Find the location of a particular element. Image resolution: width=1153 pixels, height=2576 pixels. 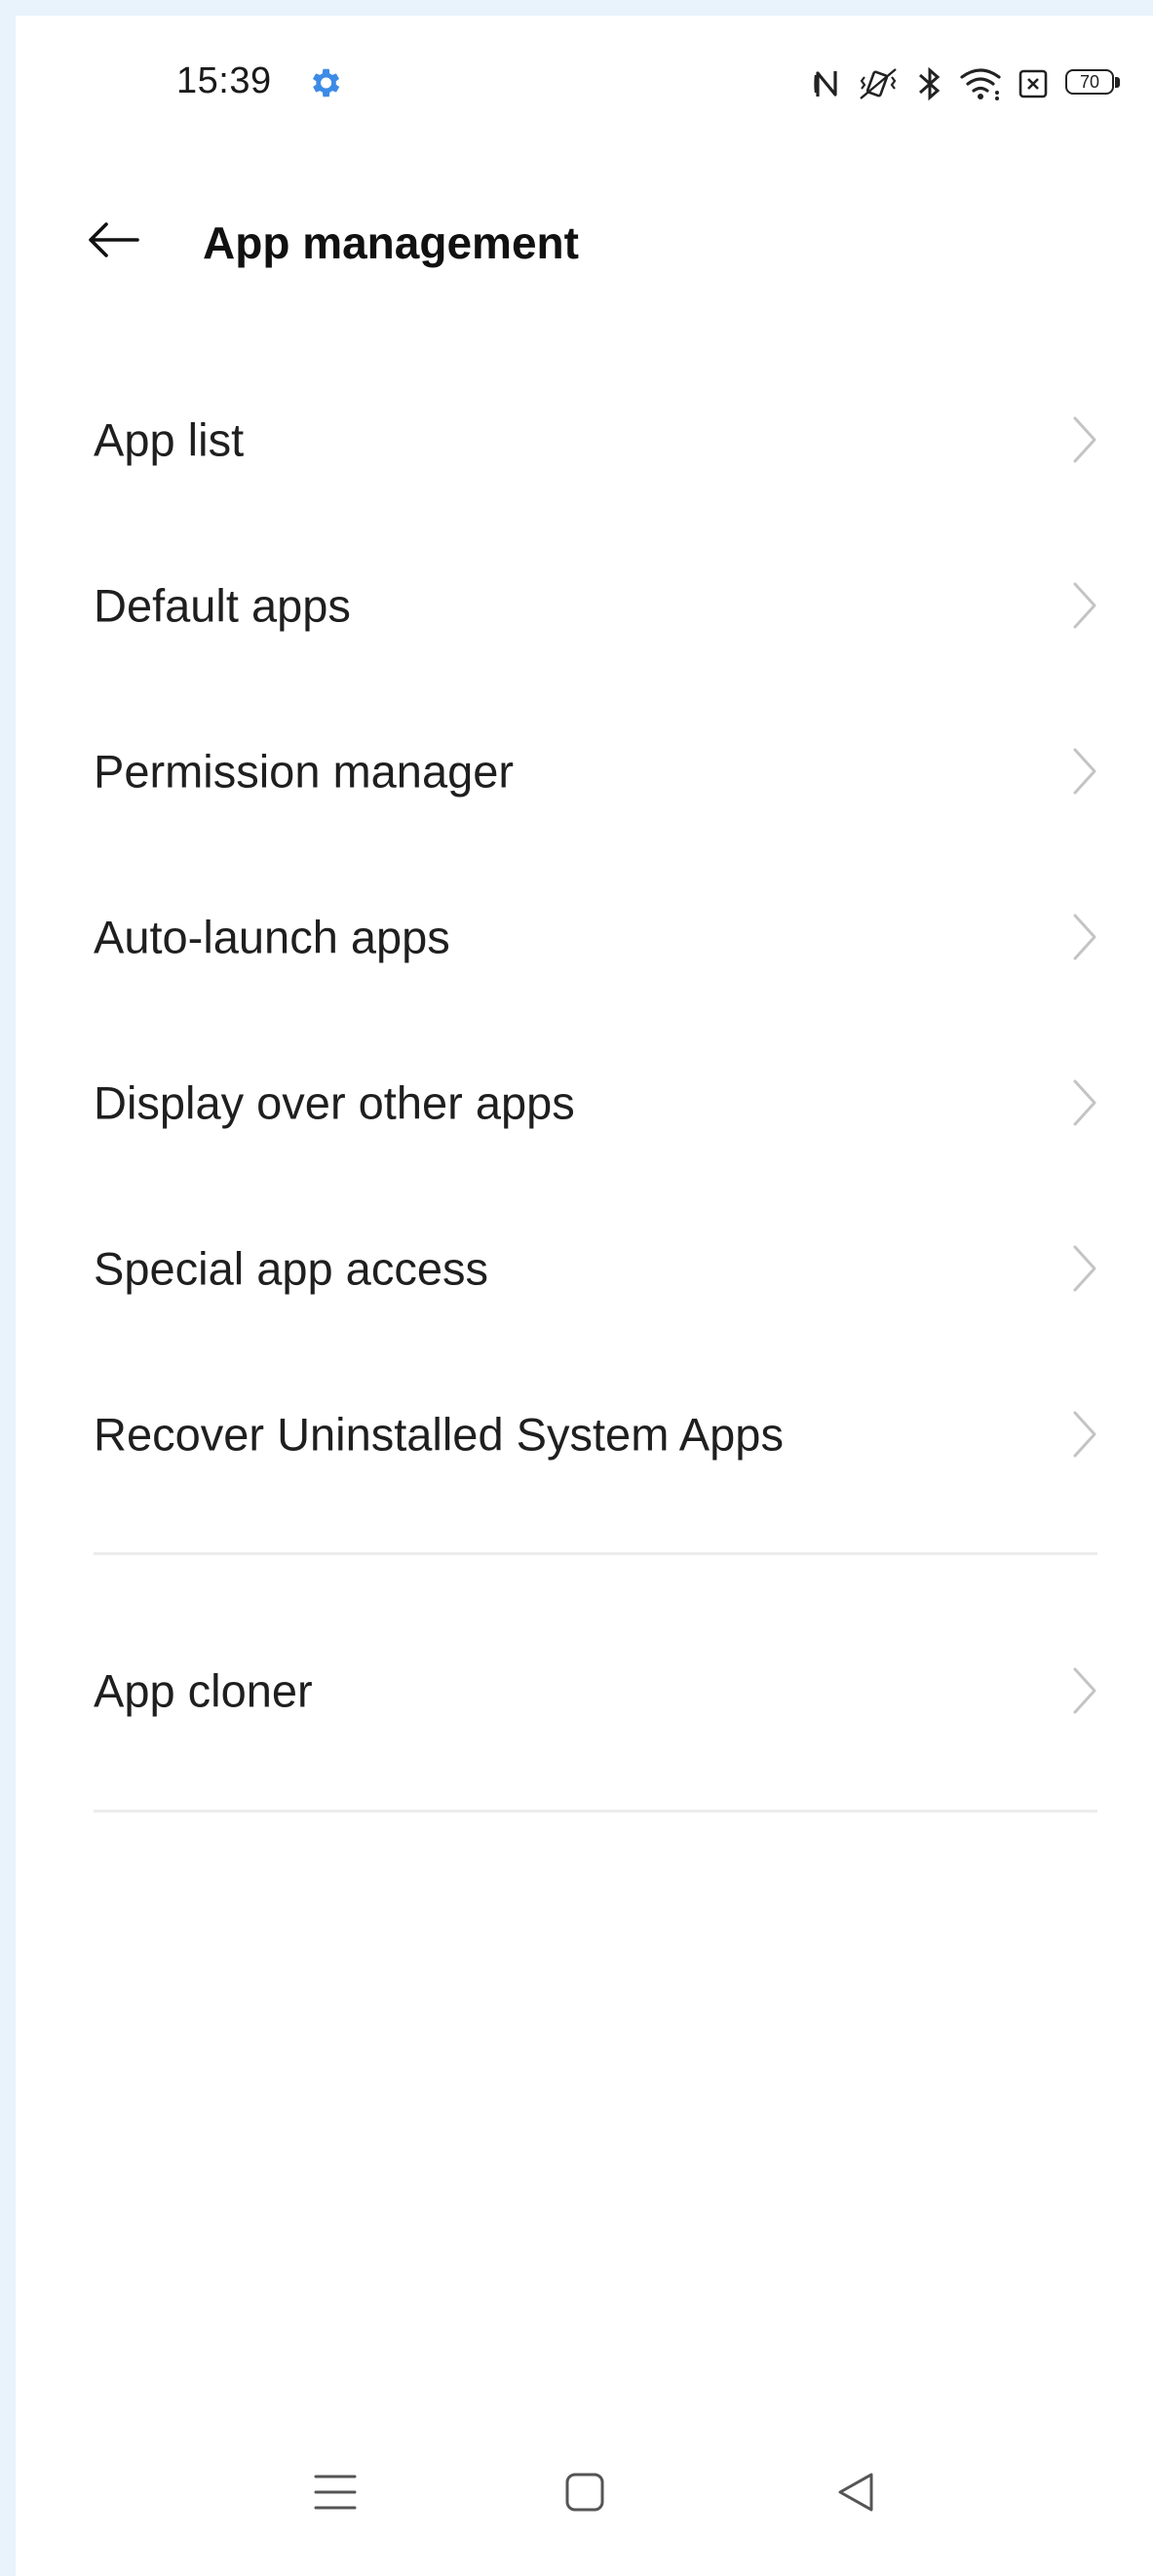

menu-icon is located at coordinates (335, 2492).